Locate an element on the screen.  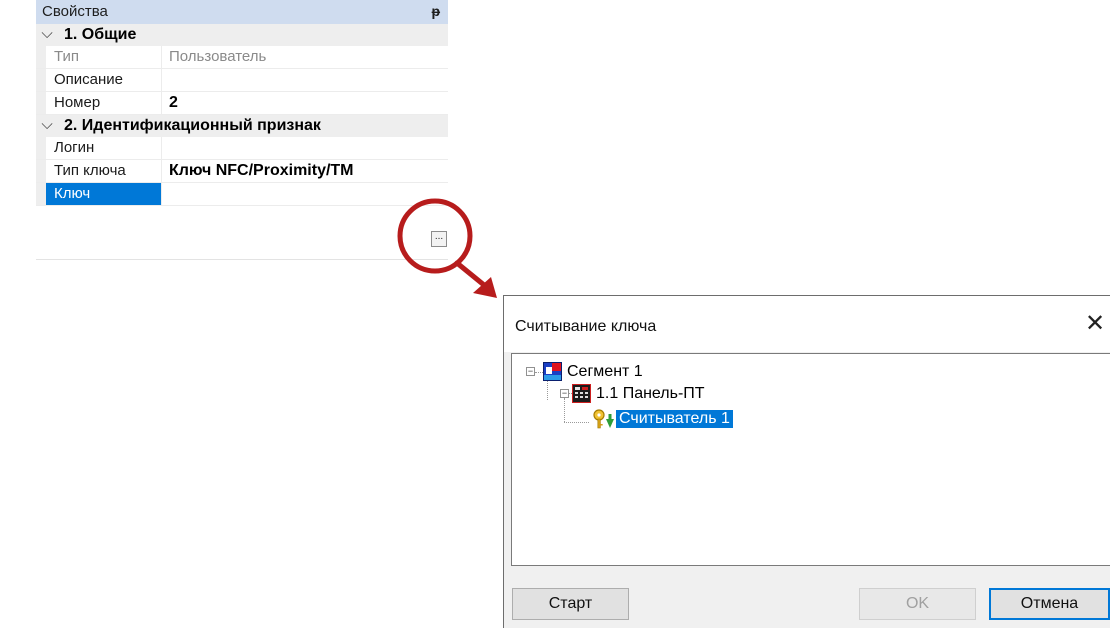
property-row-login: Логин is located at coordinates (242, 148).